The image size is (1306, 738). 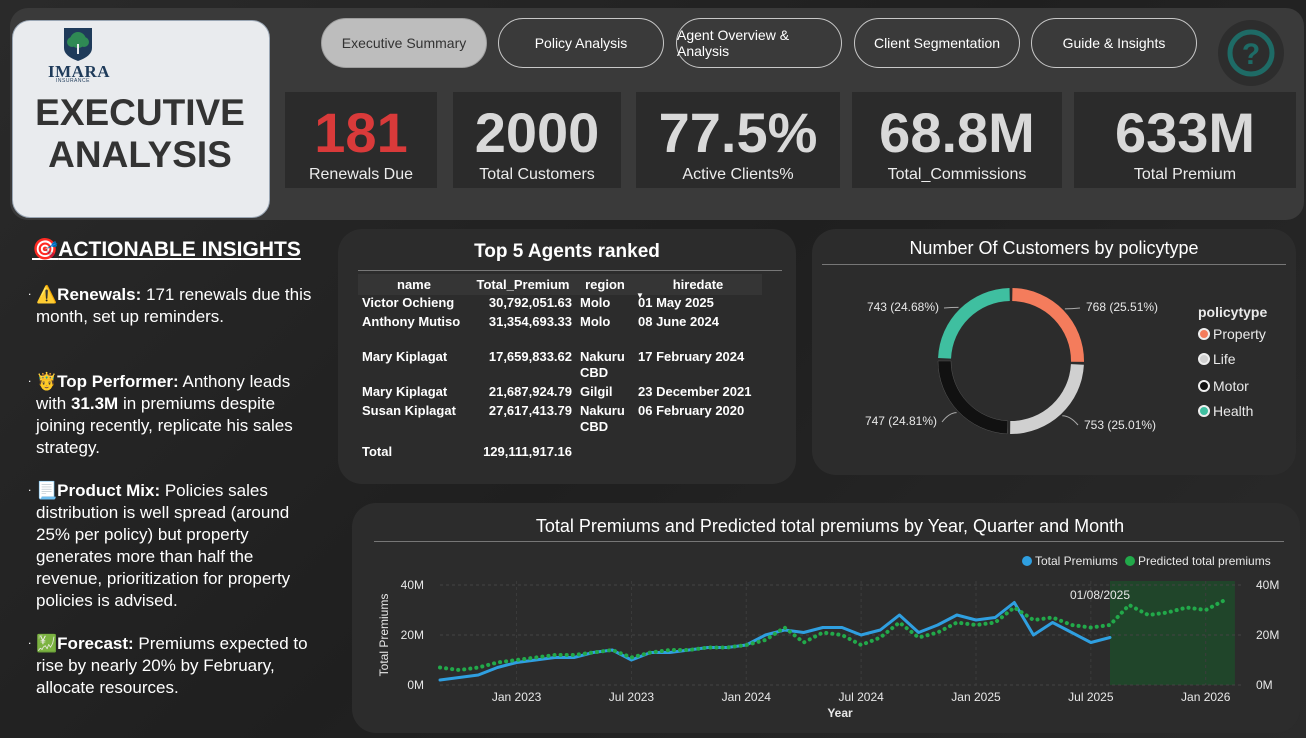 What do you see at coordinates (140, 112) in the screenshot?
I see `page-title-line1: EXECUTIVE` at bounding box center [140, 112].